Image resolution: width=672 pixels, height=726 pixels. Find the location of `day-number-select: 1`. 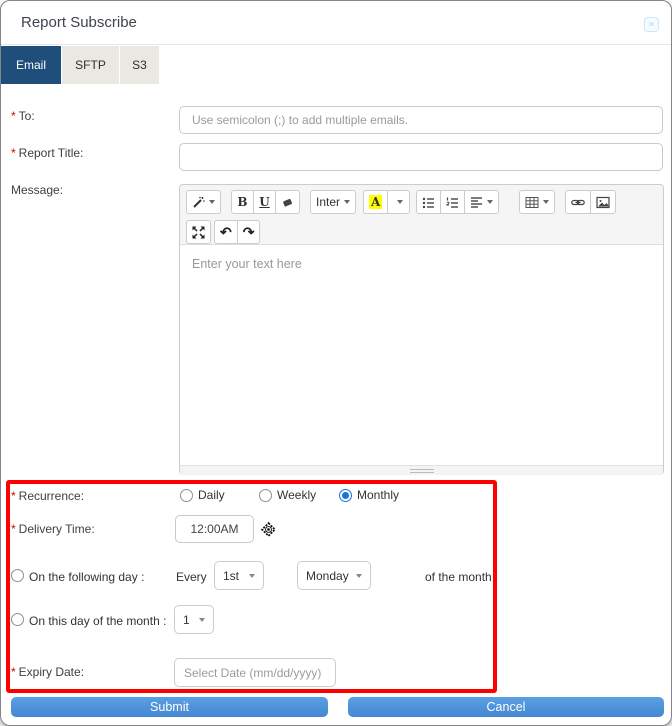

day-number-select: 1 is located at coordinates (194, 619).